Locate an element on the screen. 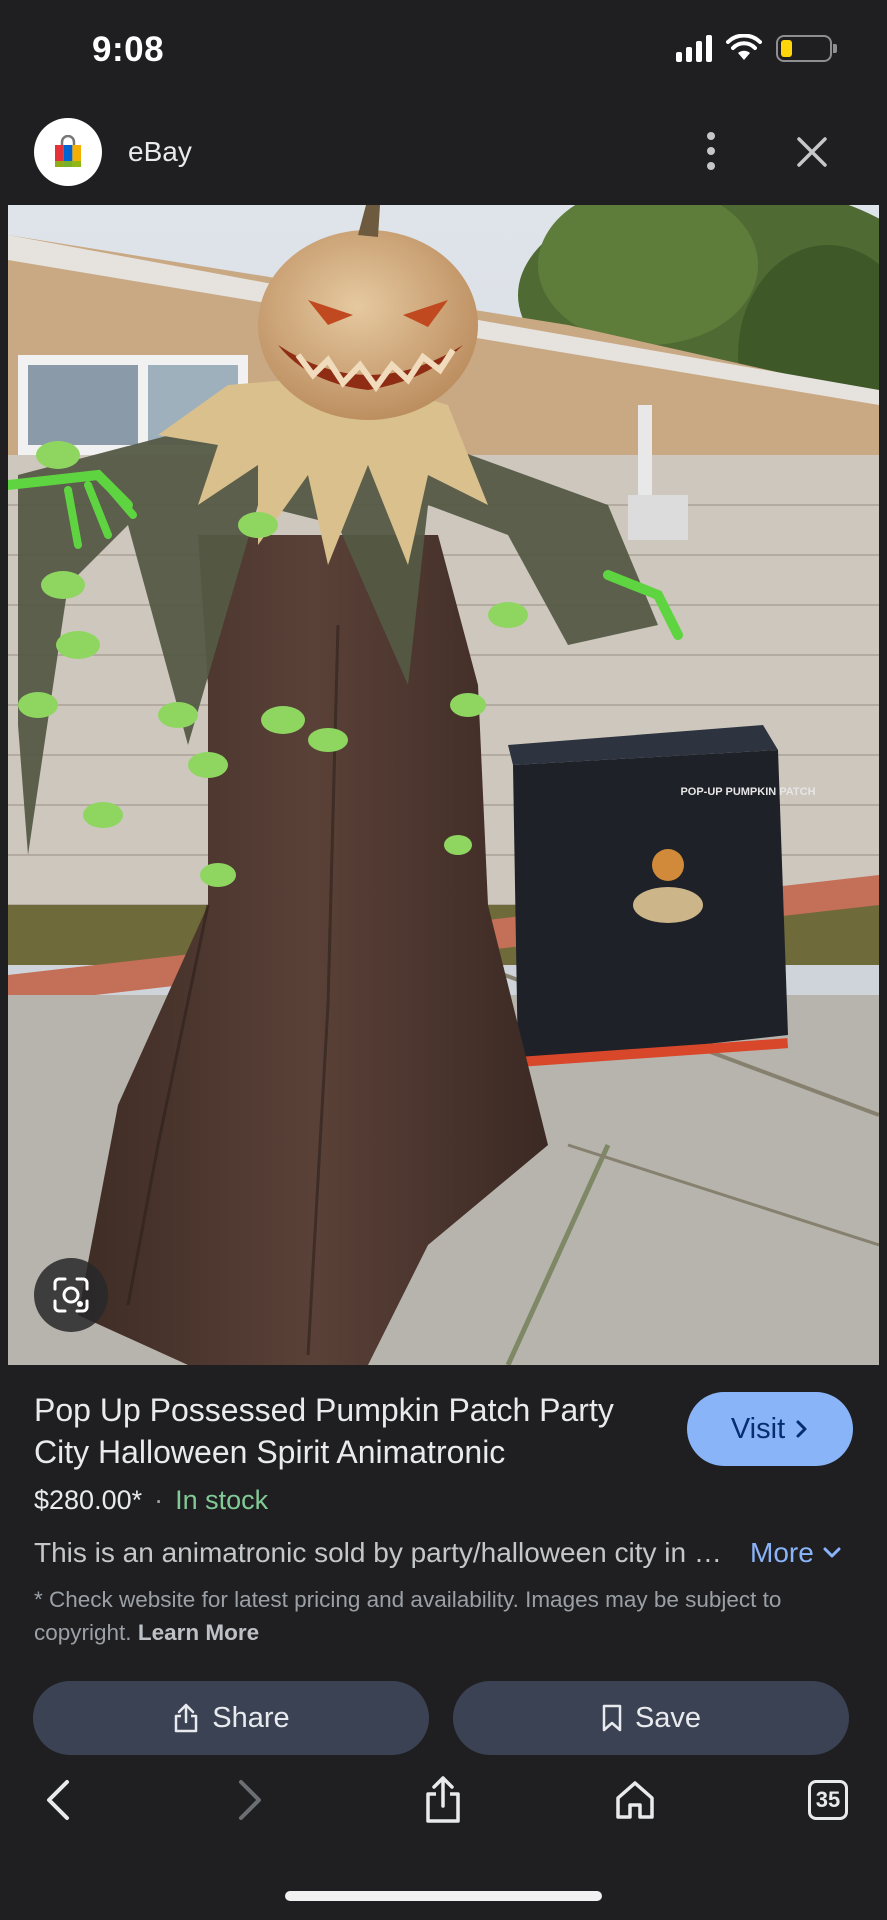 This screenshot has height=1920, width=887. site-name: eBay is located at coordinates (160, 152).